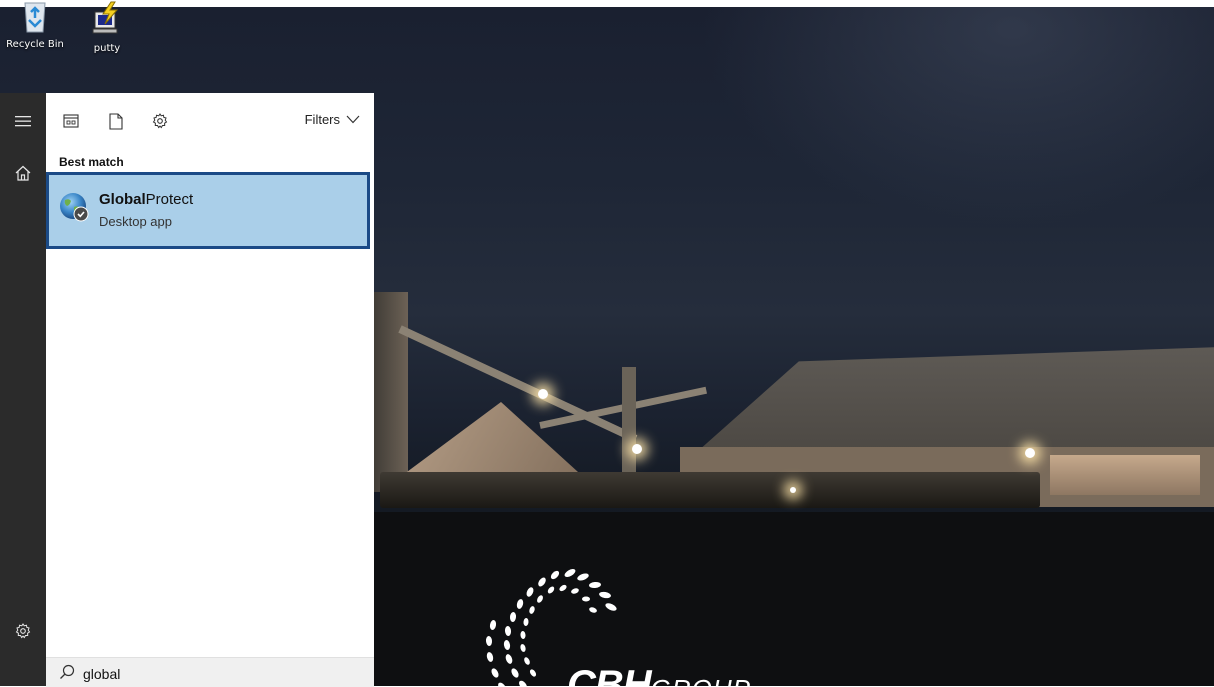 This screenshot has height=687, width=1214. What do you see at coordinates (210, 121) in the screenshot?
I see `search-toolbar: Filters` at bounding box center [210, 121].